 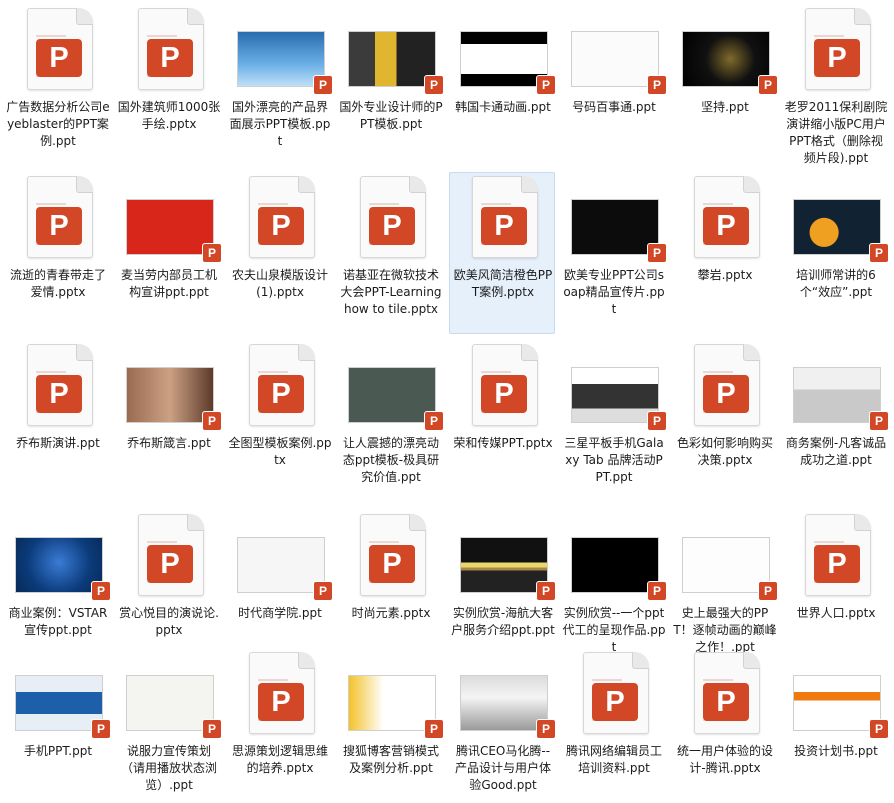 I want to click on file-name-label: 韩国卡通动画.ppt, so click(x=503, y=107).